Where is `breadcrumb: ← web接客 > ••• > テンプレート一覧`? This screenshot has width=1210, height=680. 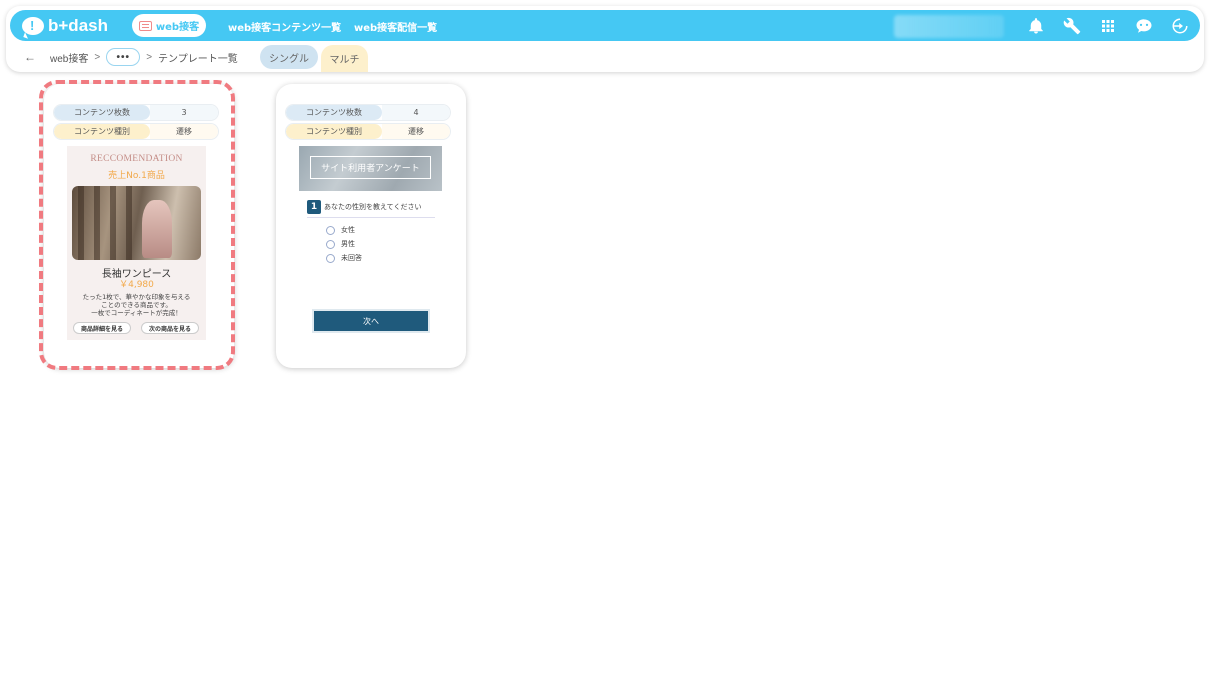
breadcrumb: ← web接客 > ••• > テンプレート一覧 is located at coordinates (131, 57).